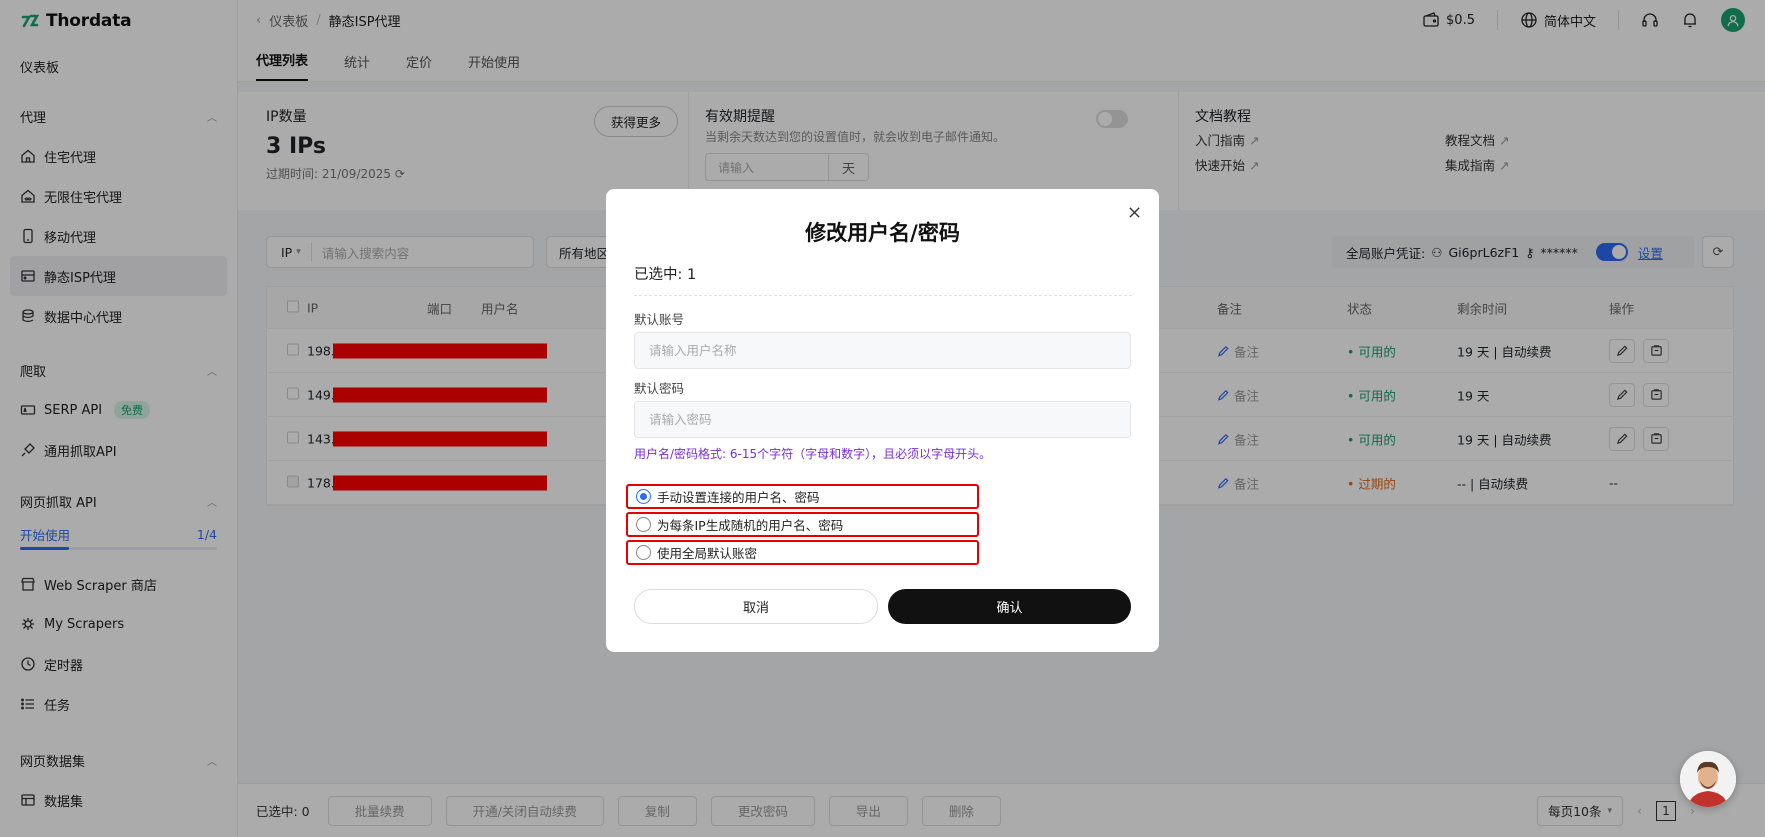 The width and height of the screenshot is (1765, 837). I want to click on support-agent-icon, so click(1708, 779).